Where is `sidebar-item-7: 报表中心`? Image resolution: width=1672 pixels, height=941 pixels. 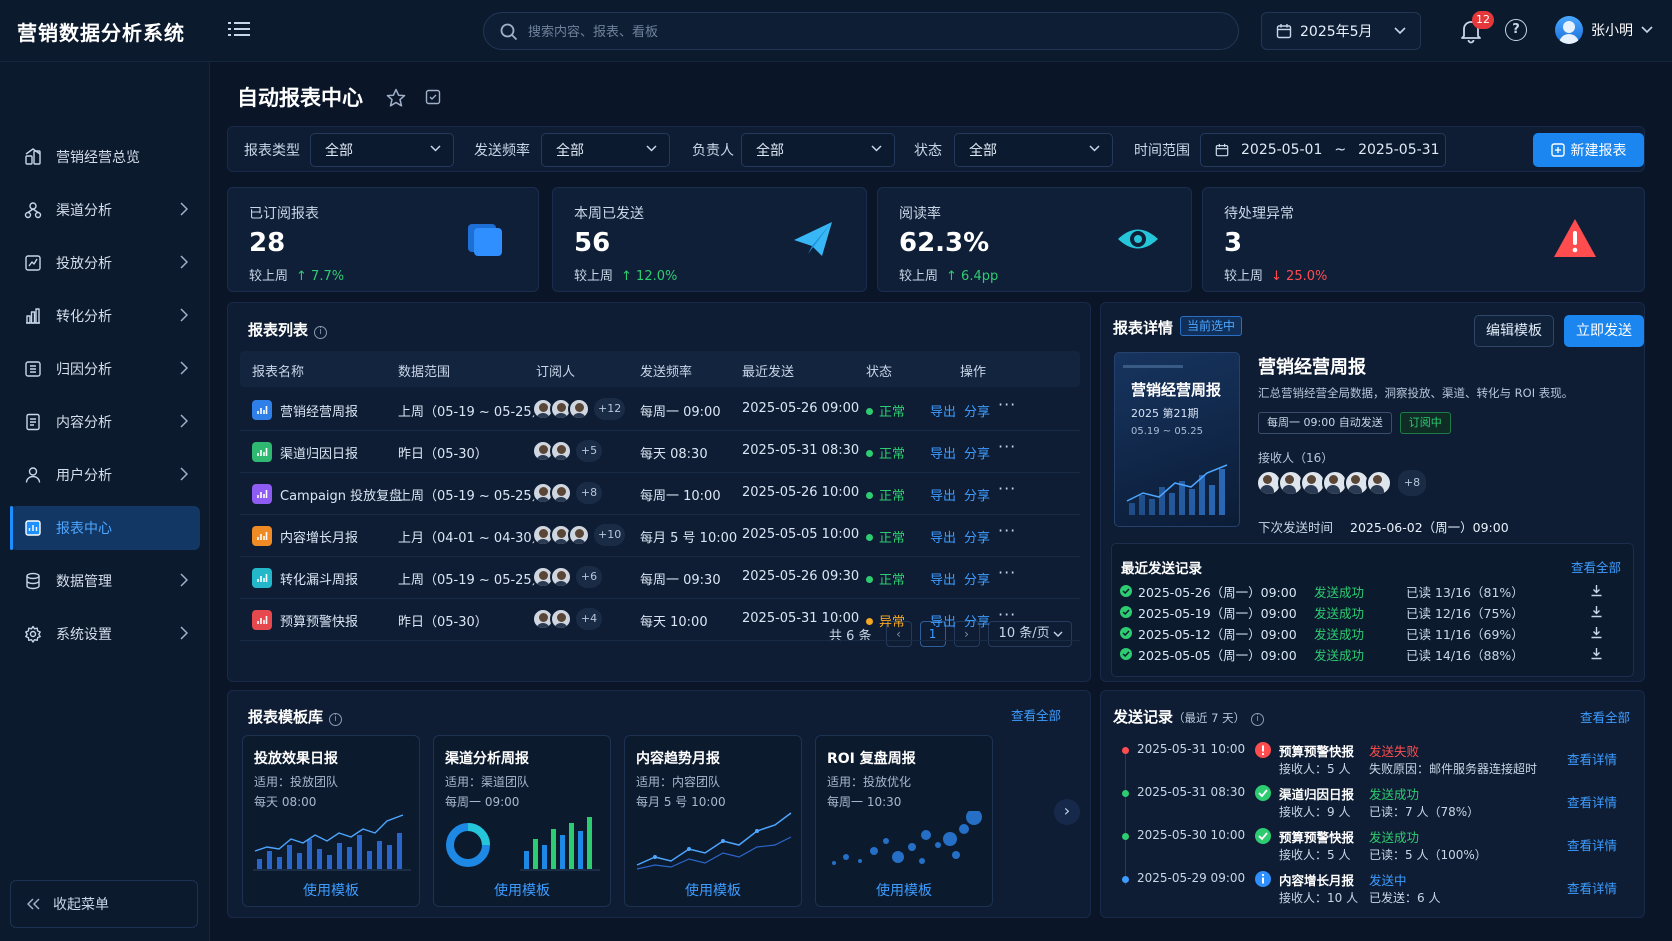 sidebar-item-7: 报表中心 is located at coordinates (105, 528).